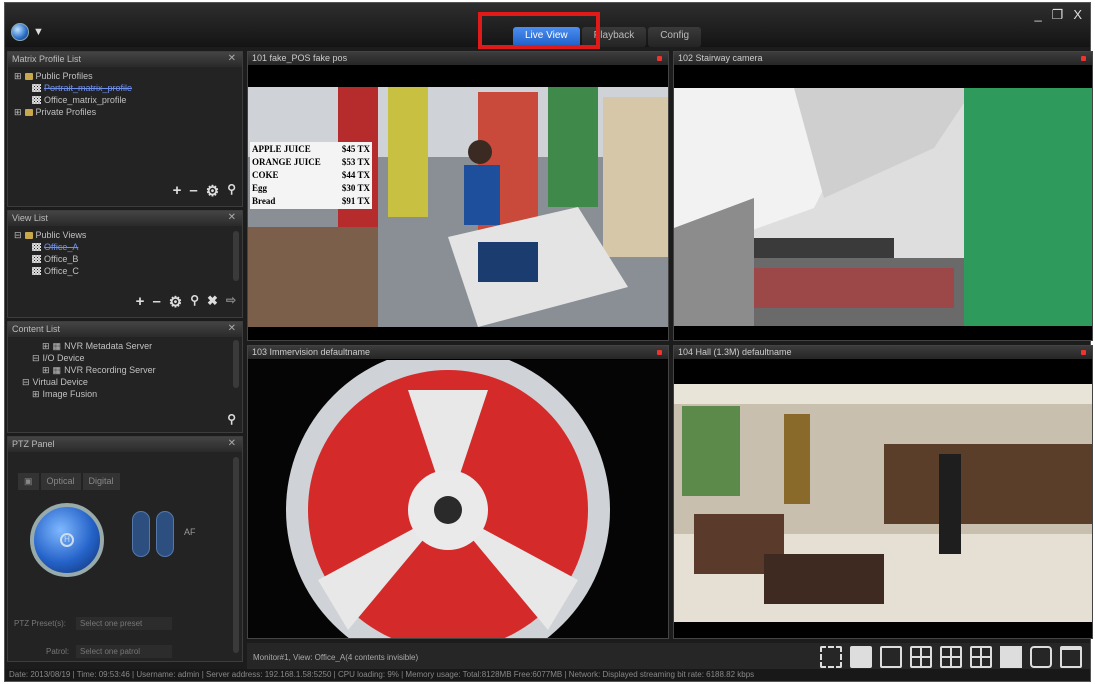 Image resolution: width=1095 pixels, height=684 pixels. What do you see at coordinates (311, 201) in the screenshot?
I see `receipt-row: Bread $91 TX` at bounding box center [311, 201].